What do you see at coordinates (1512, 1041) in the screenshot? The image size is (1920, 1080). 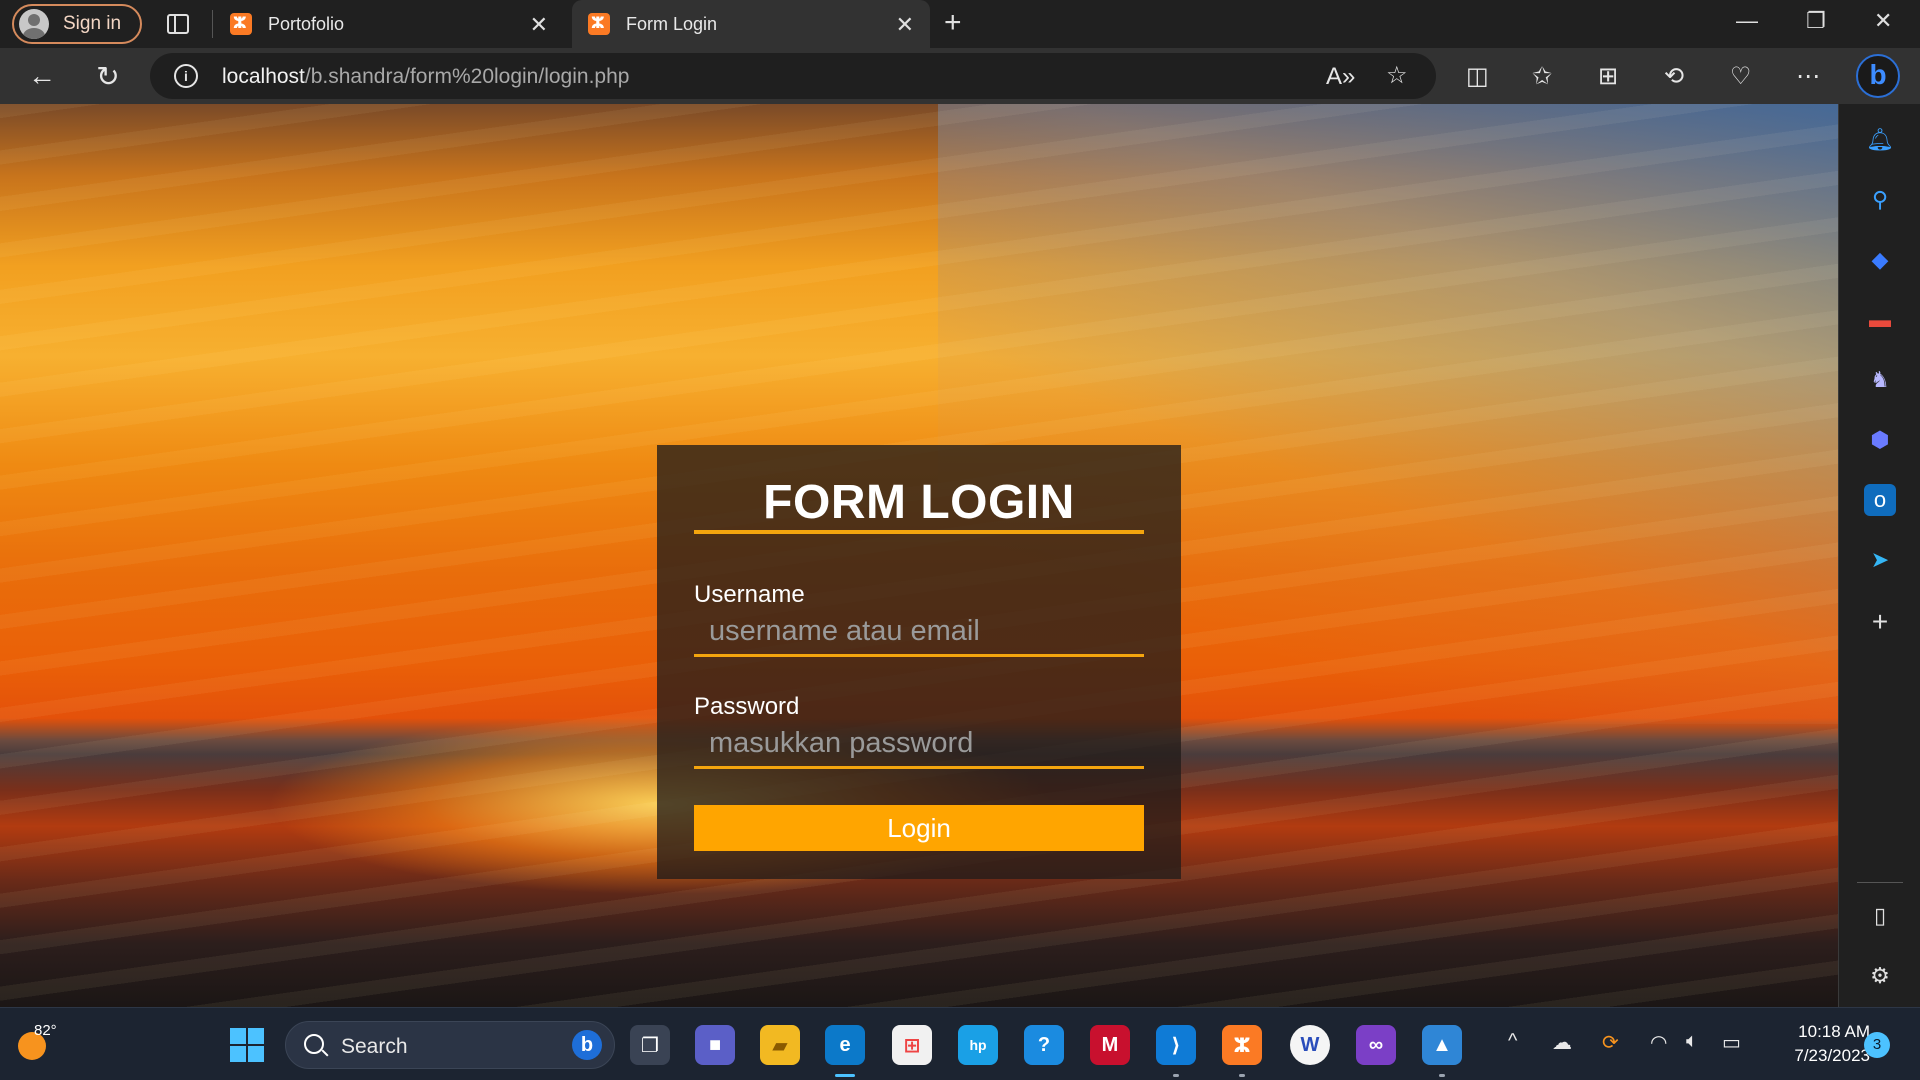 I see `show-hidden-icons-chevron-icon: ^` at bounding box center [1512, 1041].